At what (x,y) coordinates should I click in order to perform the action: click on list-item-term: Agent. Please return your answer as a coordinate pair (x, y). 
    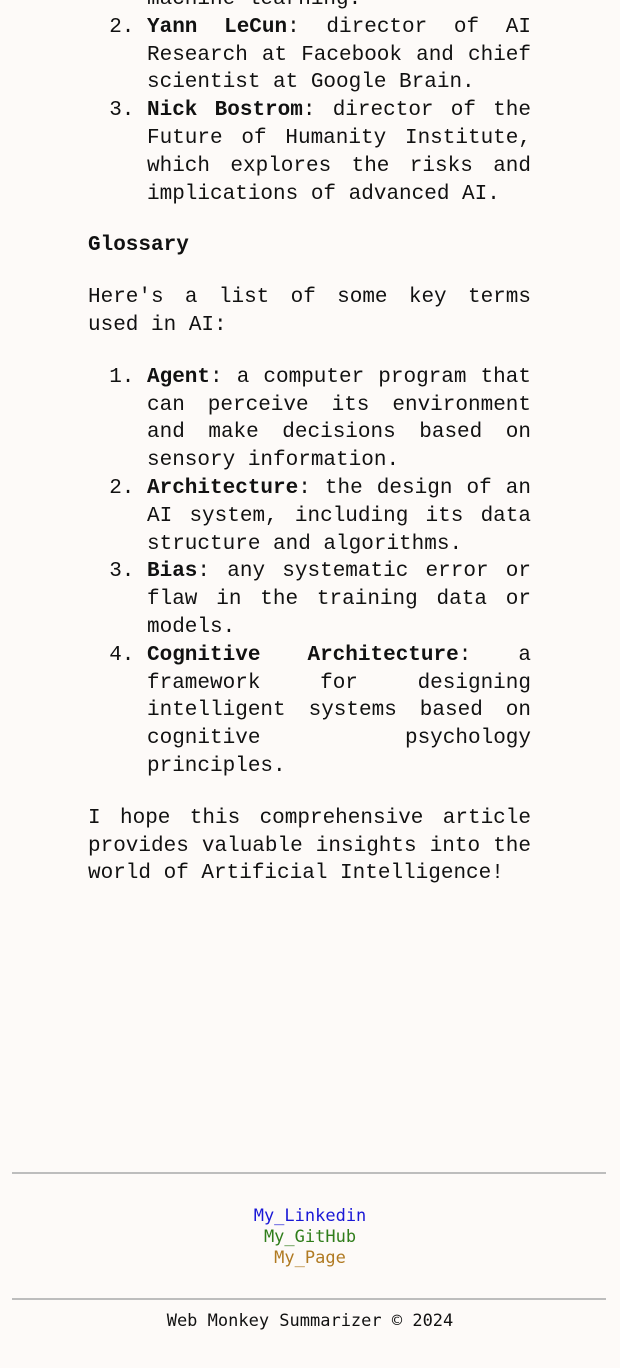
    Looking at the image, I should click on (179, 377).